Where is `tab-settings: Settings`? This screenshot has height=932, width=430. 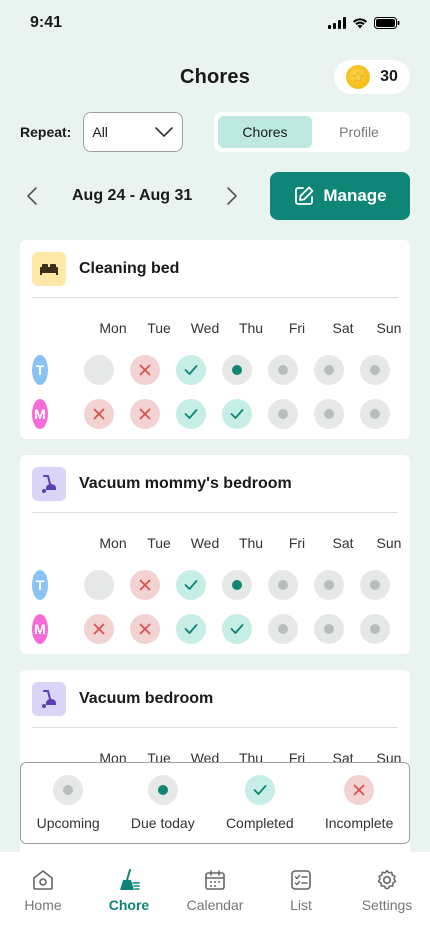
tab-settings: Settings is located at coordinates (387, 890).